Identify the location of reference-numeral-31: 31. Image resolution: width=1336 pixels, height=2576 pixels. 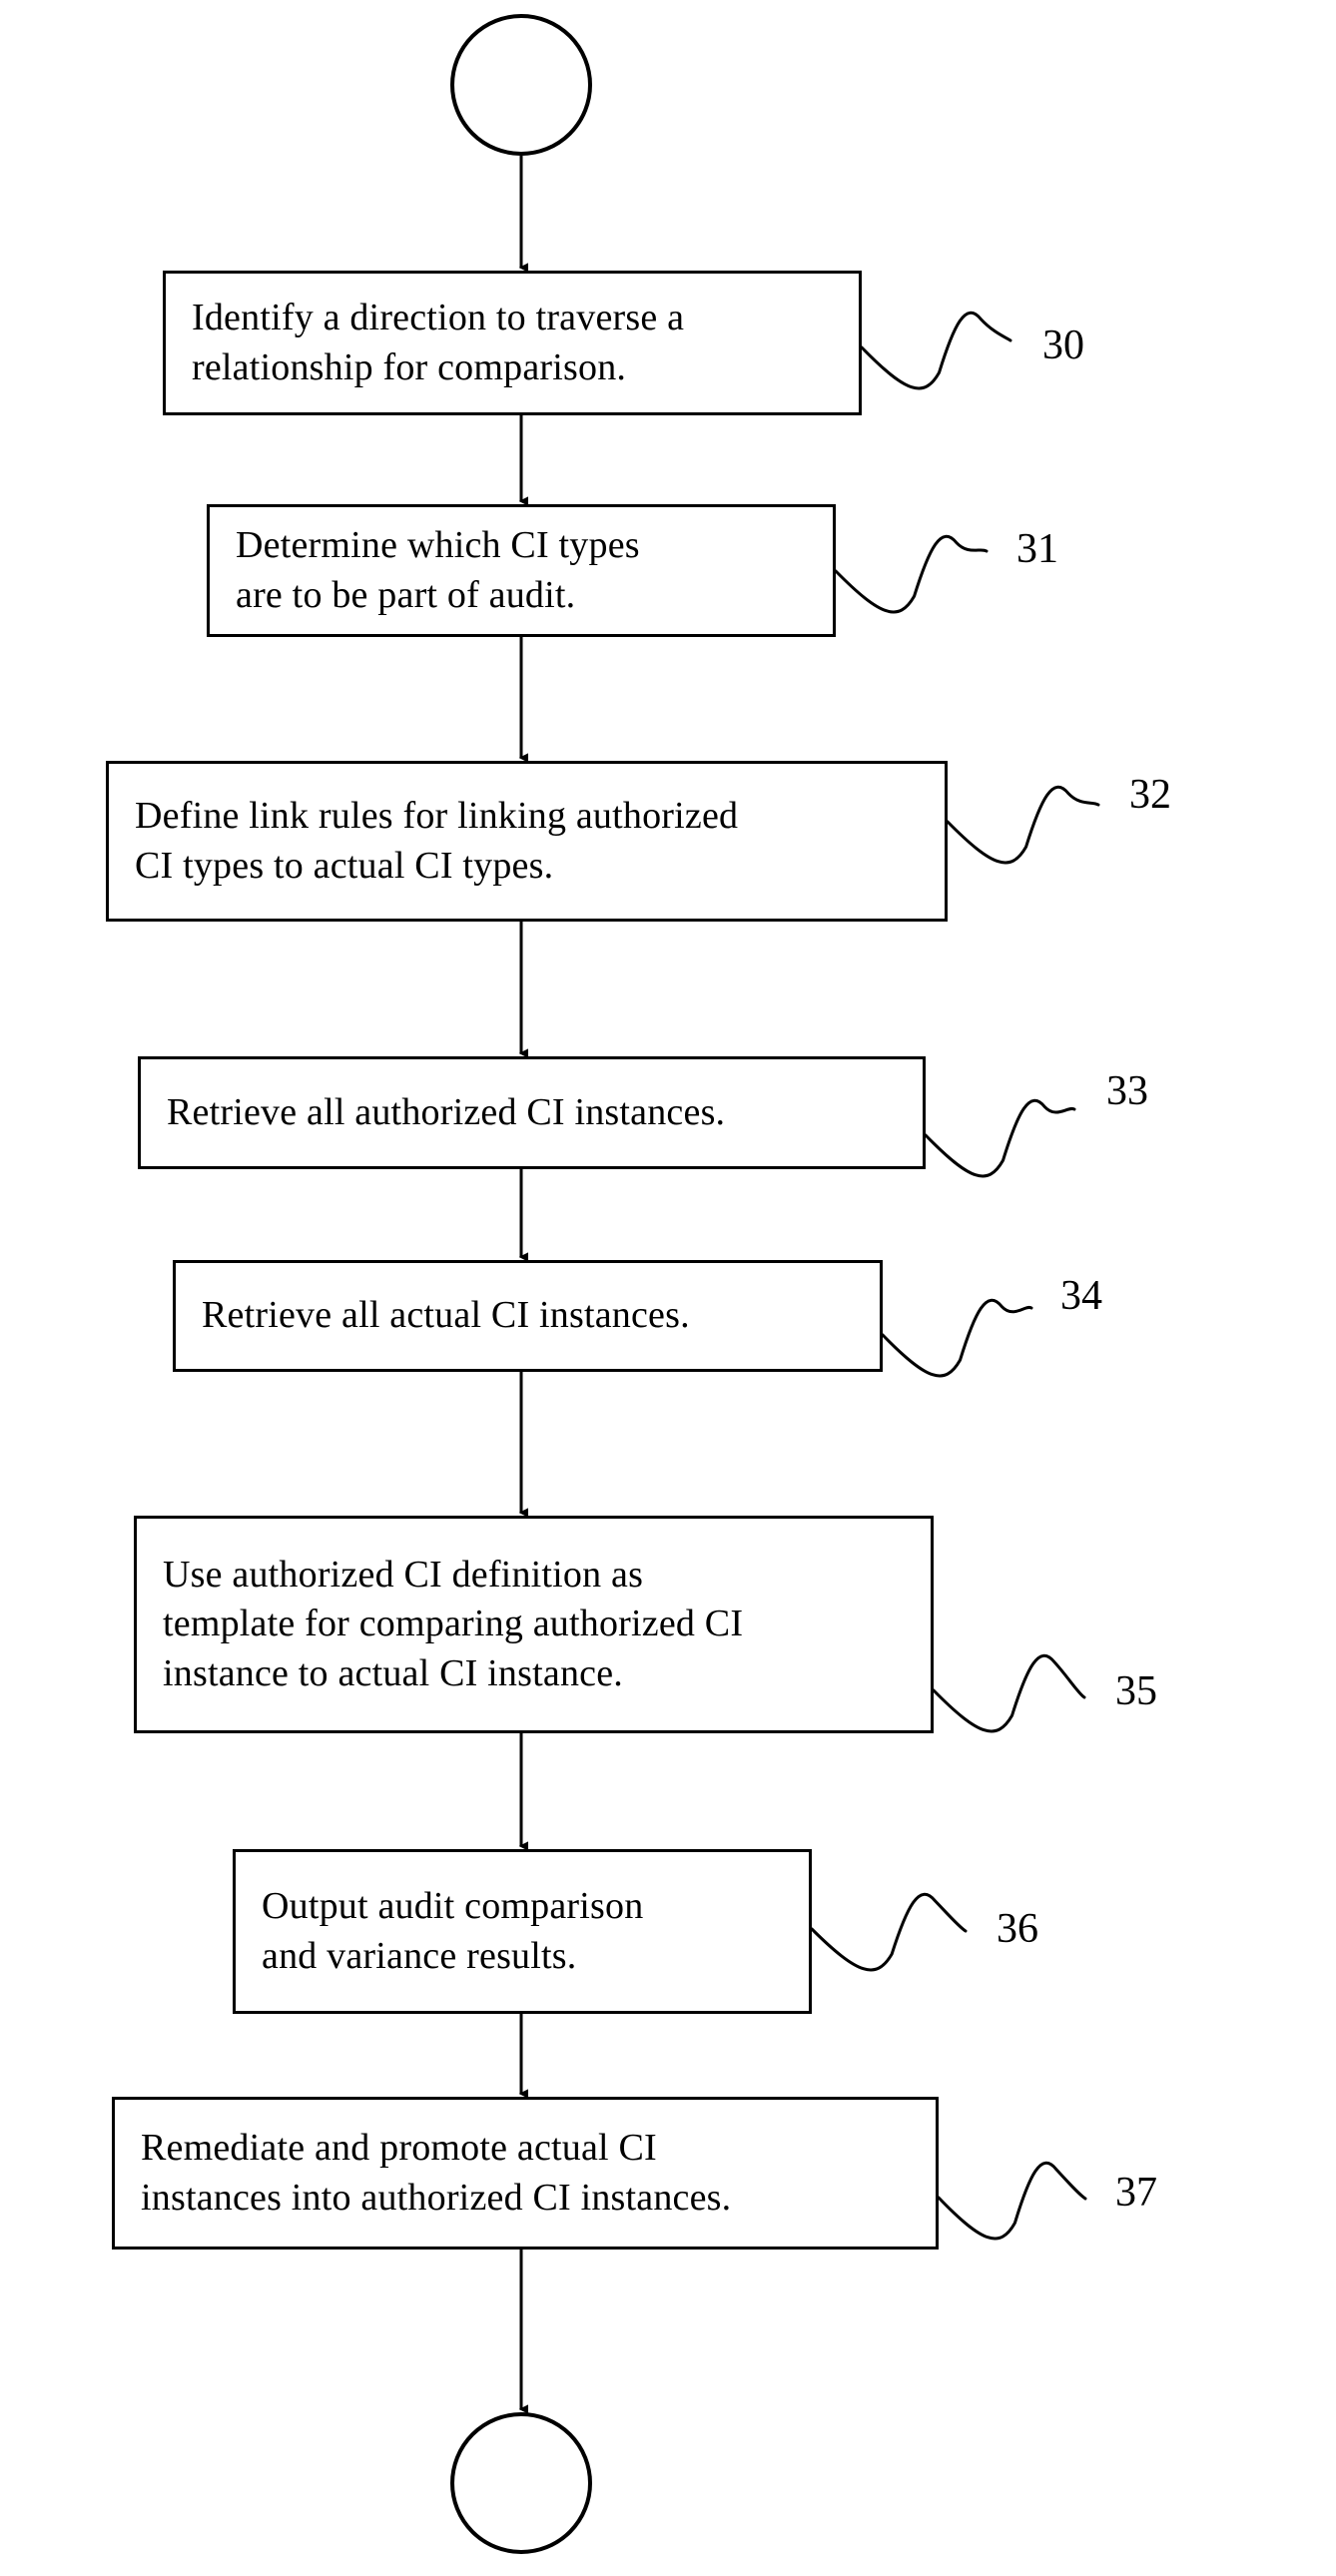
(1037, 549).